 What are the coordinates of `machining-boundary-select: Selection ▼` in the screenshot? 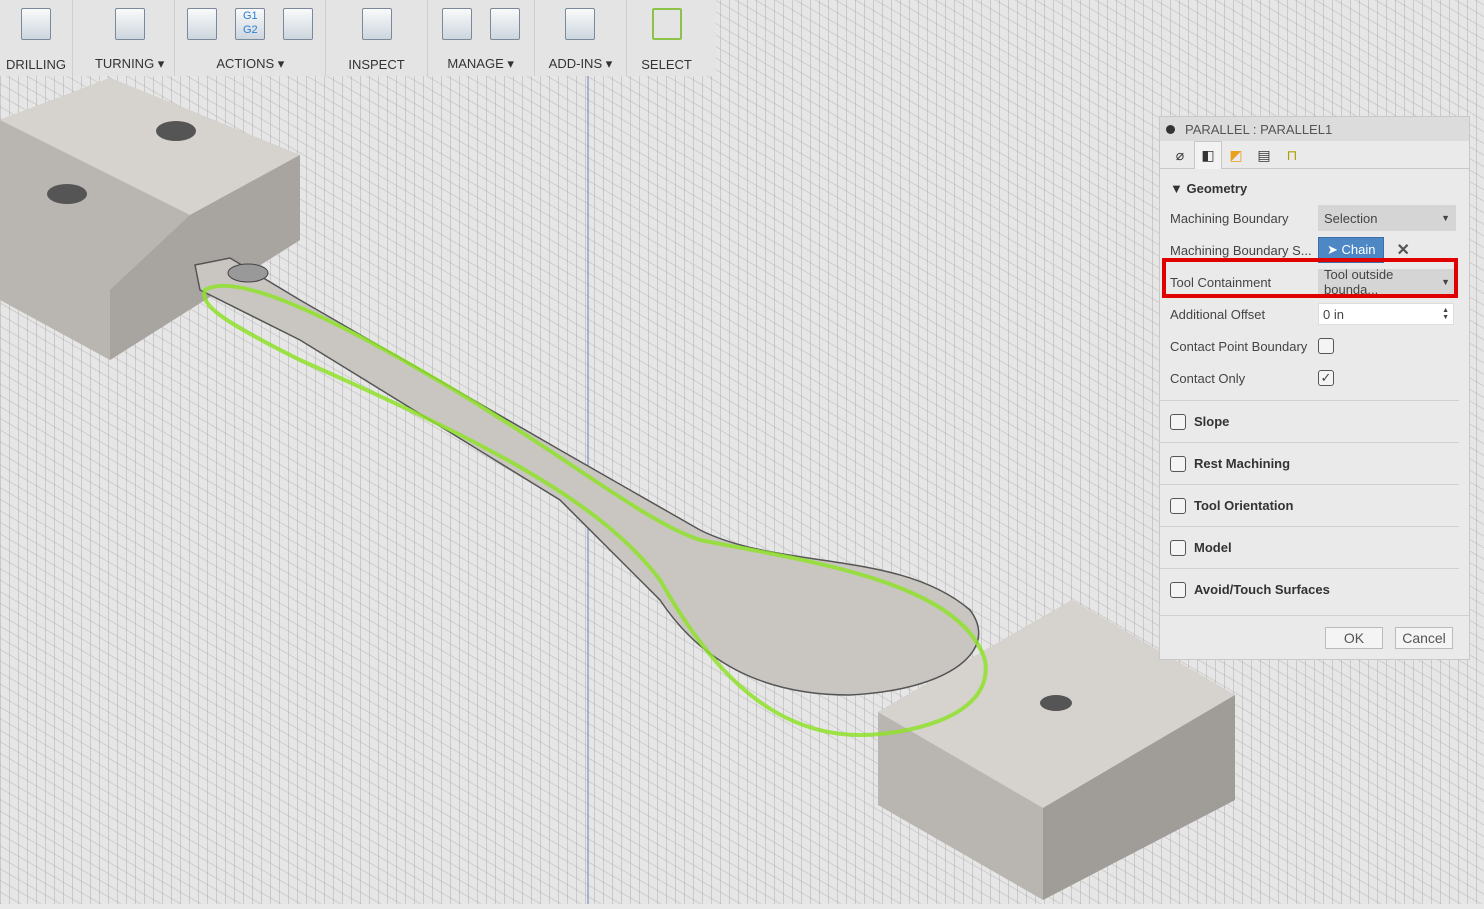 It's located at (1387, 218).